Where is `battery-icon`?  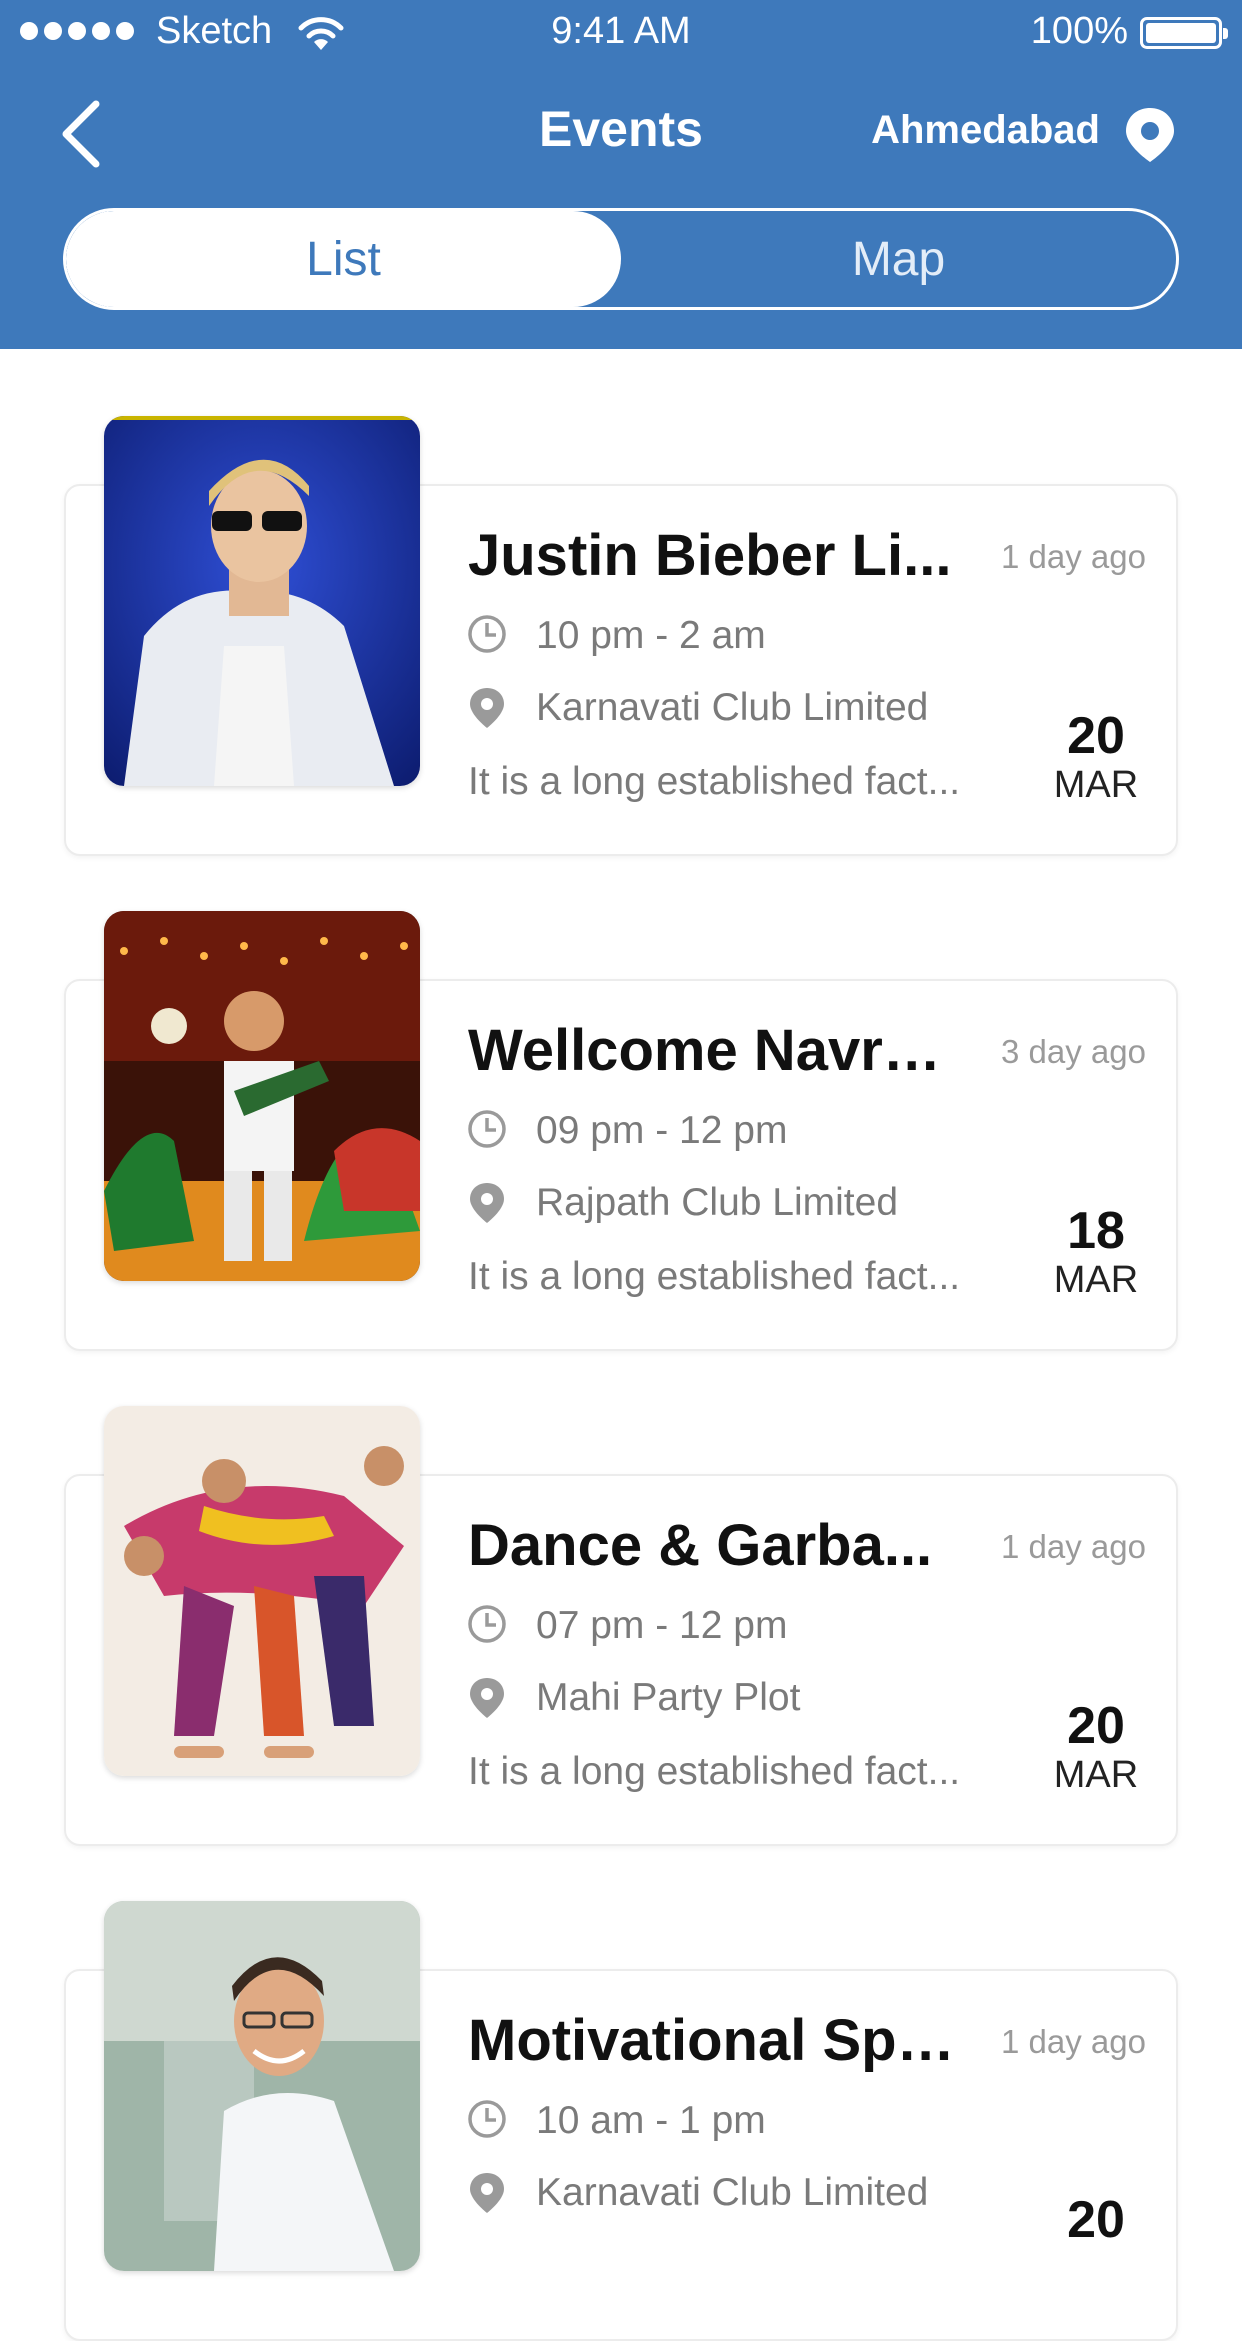 battery-icon is located at coordinates (1184, 33).